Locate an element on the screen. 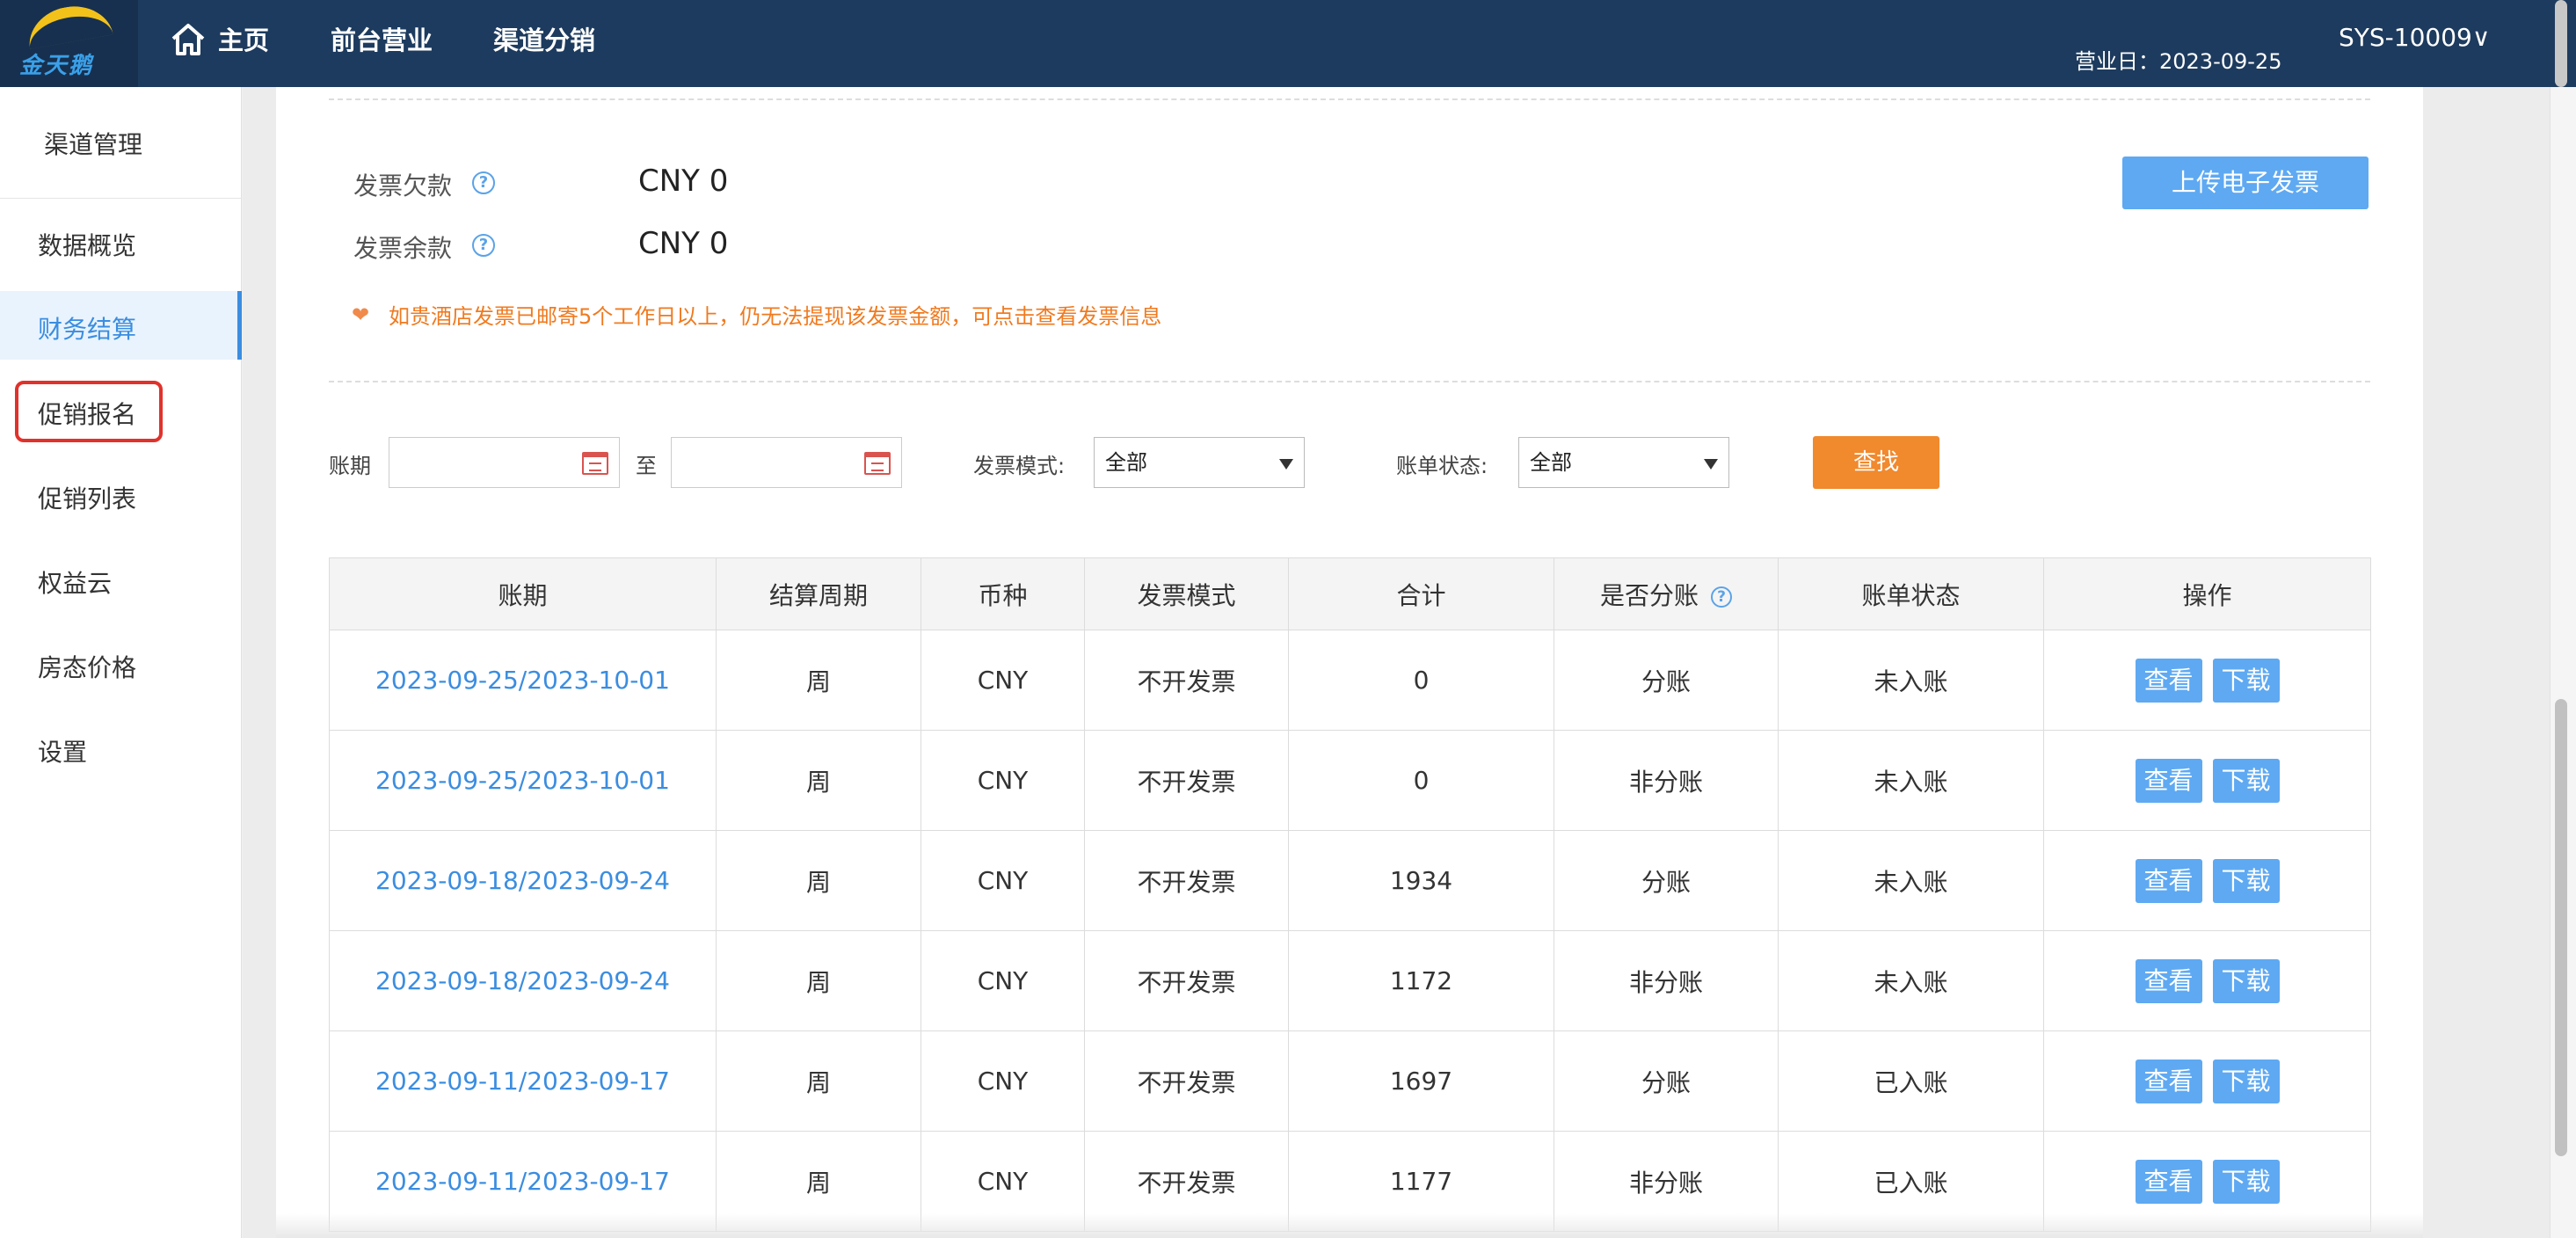 The image size is (2576, 1238). period-end-input is located at coordinates (786, 463).